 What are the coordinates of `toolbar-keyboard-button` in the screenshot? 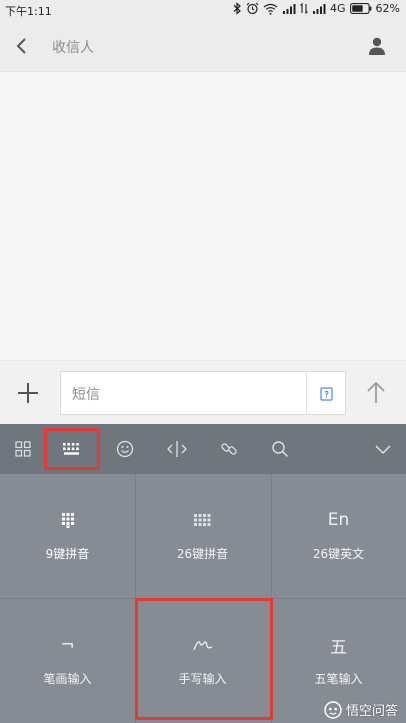 It's located at (72, 449).